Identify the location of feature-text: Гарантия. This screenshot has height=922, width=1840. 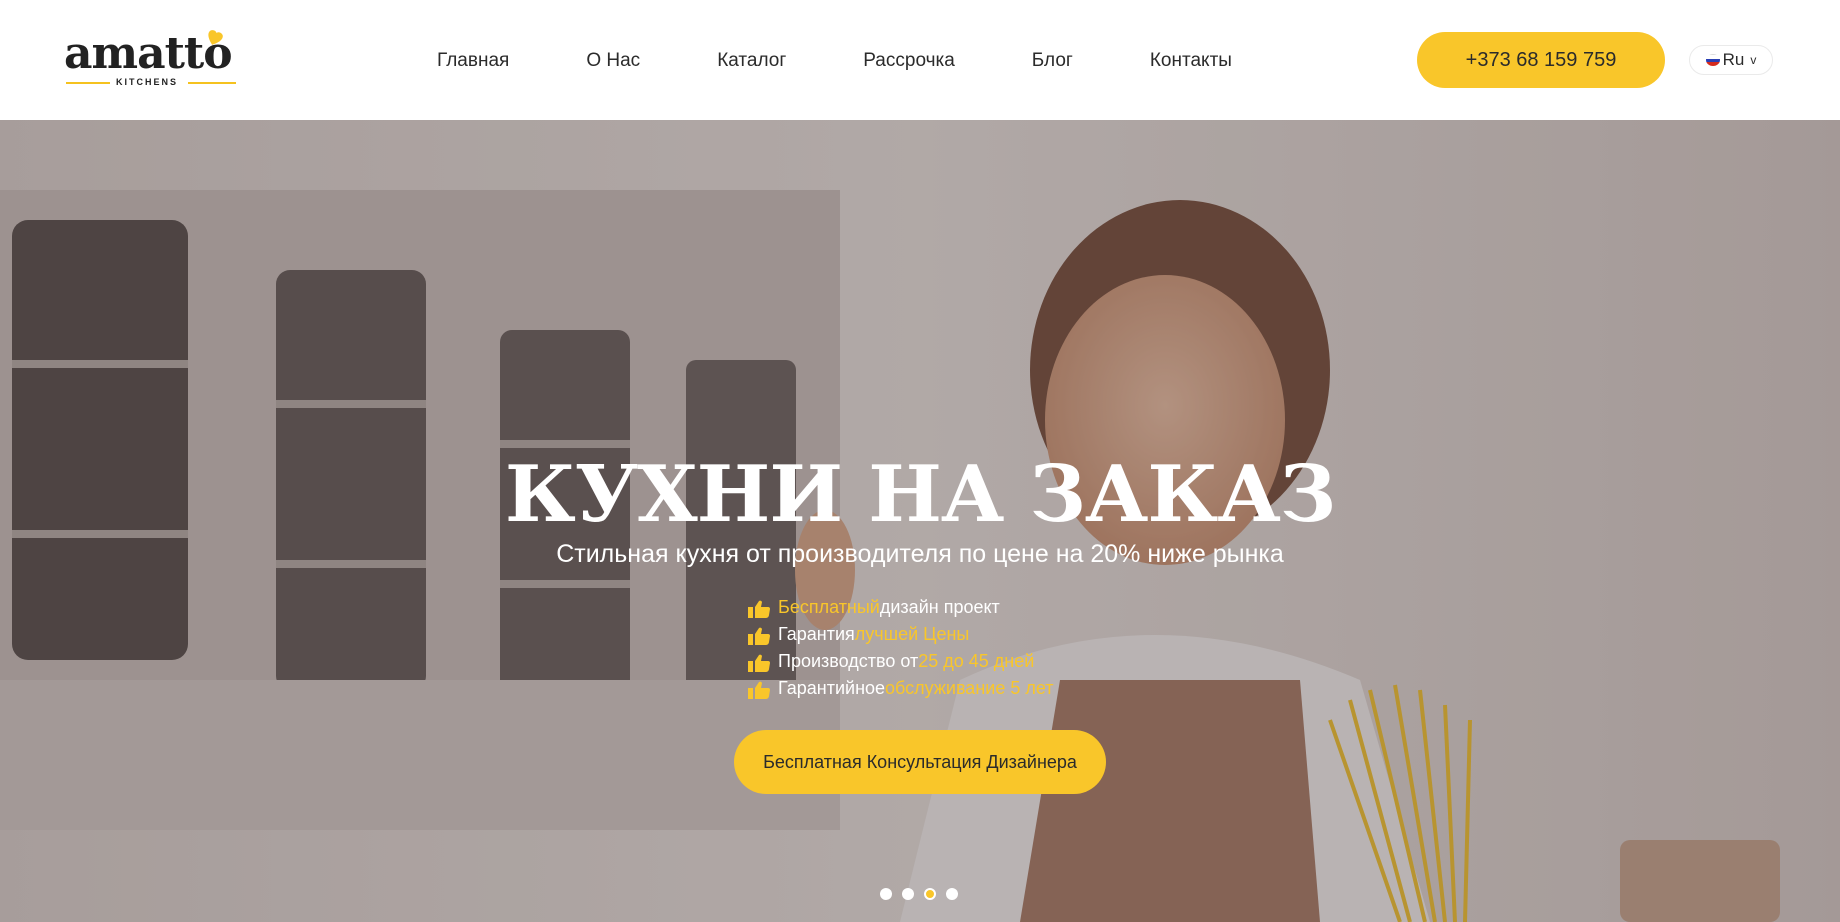
(816, 634).